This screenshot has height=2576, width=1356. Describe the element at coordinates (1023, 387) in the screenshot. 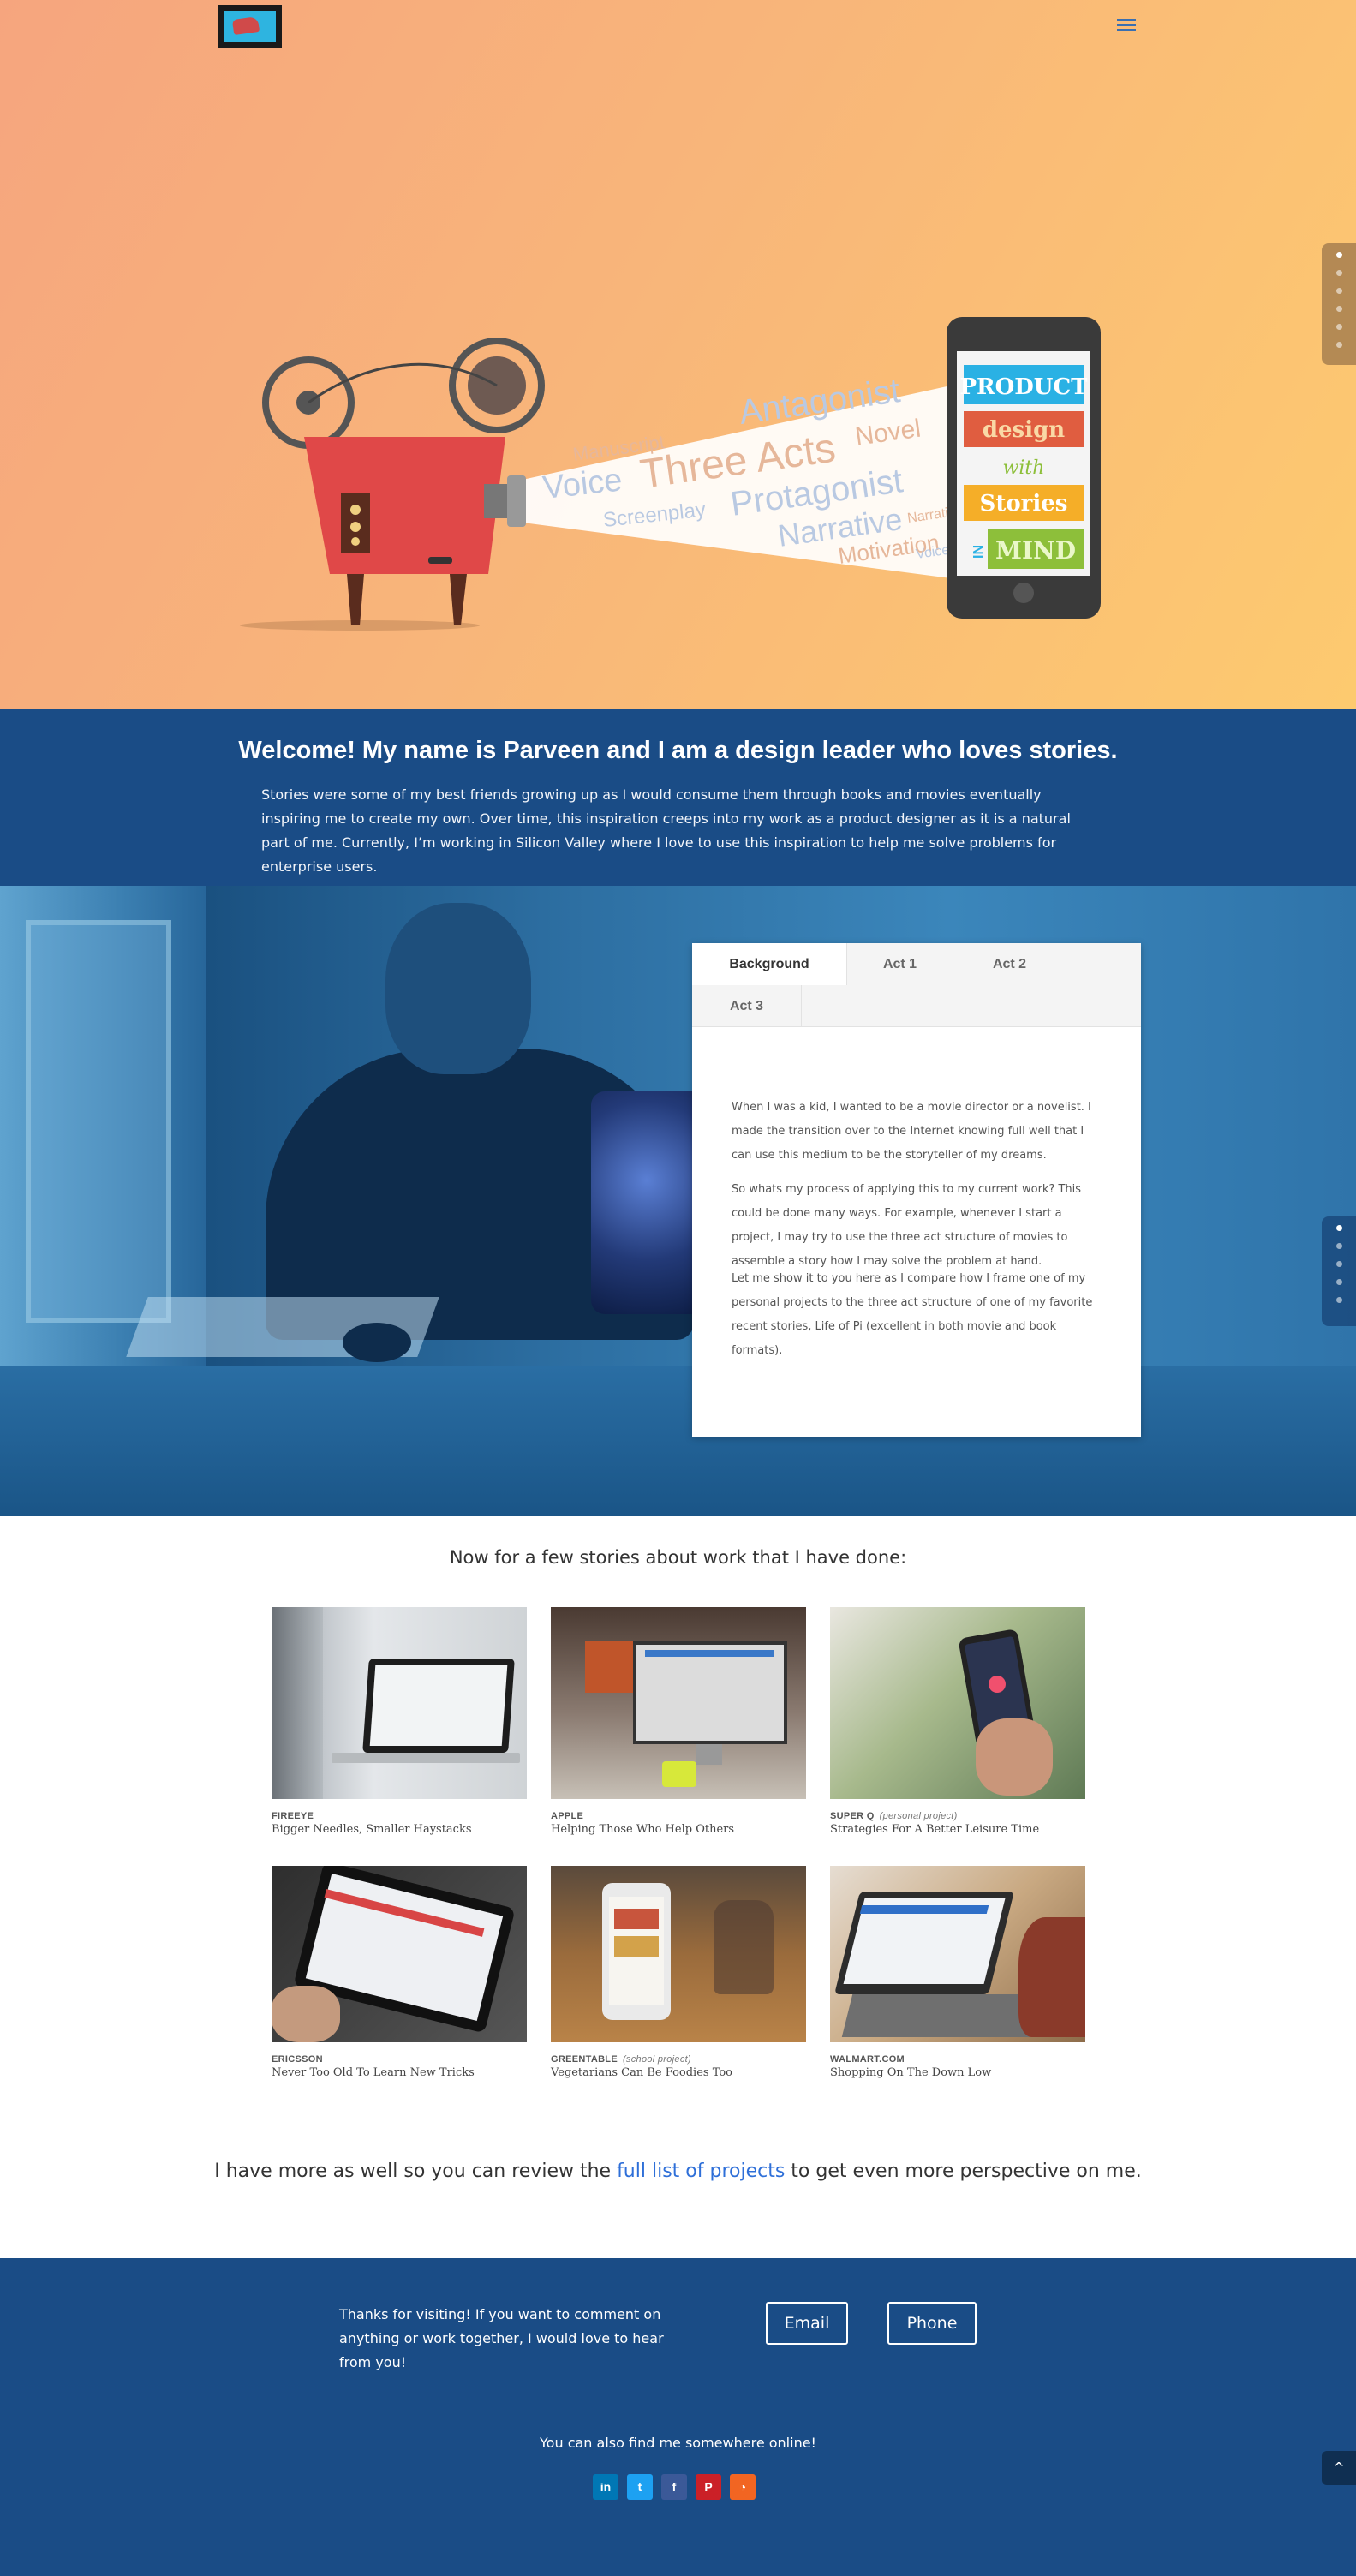

I see `phone-line: PRODUCT` at that location.